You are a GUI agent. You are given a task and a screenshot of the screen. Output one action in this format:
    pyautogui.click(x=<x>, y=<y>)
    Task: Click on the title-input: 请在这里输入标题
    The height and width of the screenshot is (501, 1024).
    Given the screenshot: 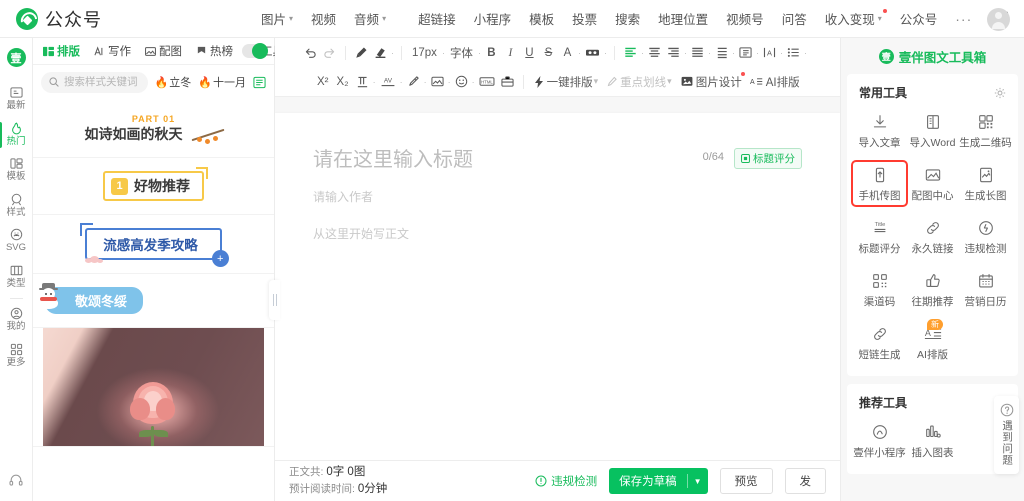 What is the action you would take?
    pyautogui.click(x=508, y=157)
    